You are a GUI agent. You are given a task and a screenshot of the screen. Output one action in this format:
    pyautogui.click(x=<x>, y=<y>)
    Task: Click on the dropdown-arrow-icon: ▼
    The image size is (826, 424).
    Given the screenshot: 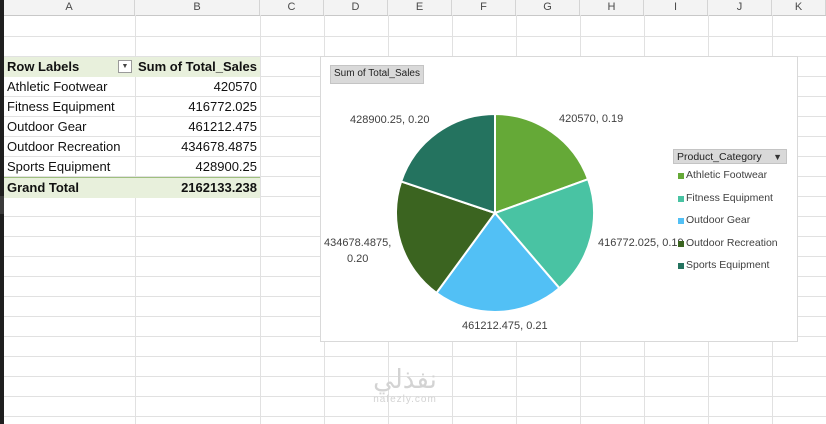 What is the action you would take?
    pyautogui.click(x=777, y=157)
    